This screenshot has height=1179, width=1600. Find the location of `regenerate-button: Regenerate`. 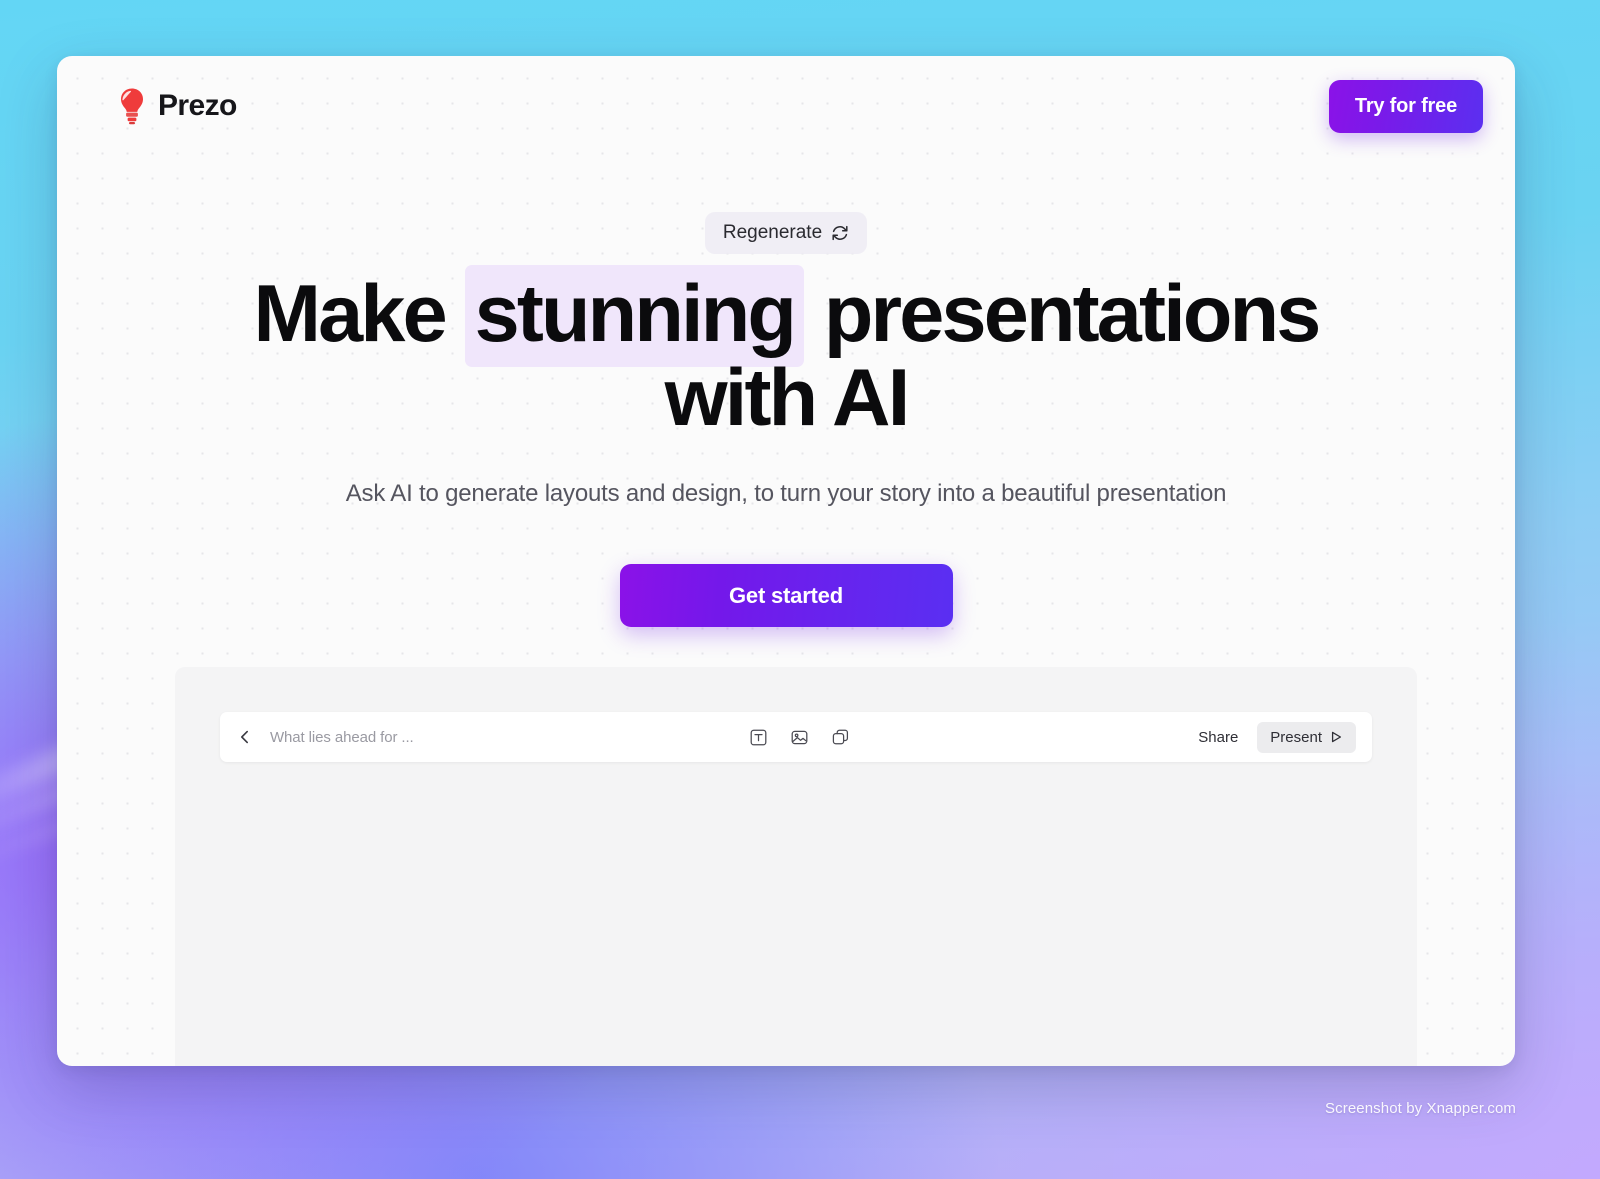

regenerate-button: Regenerate is located at coordinates (786, 233).